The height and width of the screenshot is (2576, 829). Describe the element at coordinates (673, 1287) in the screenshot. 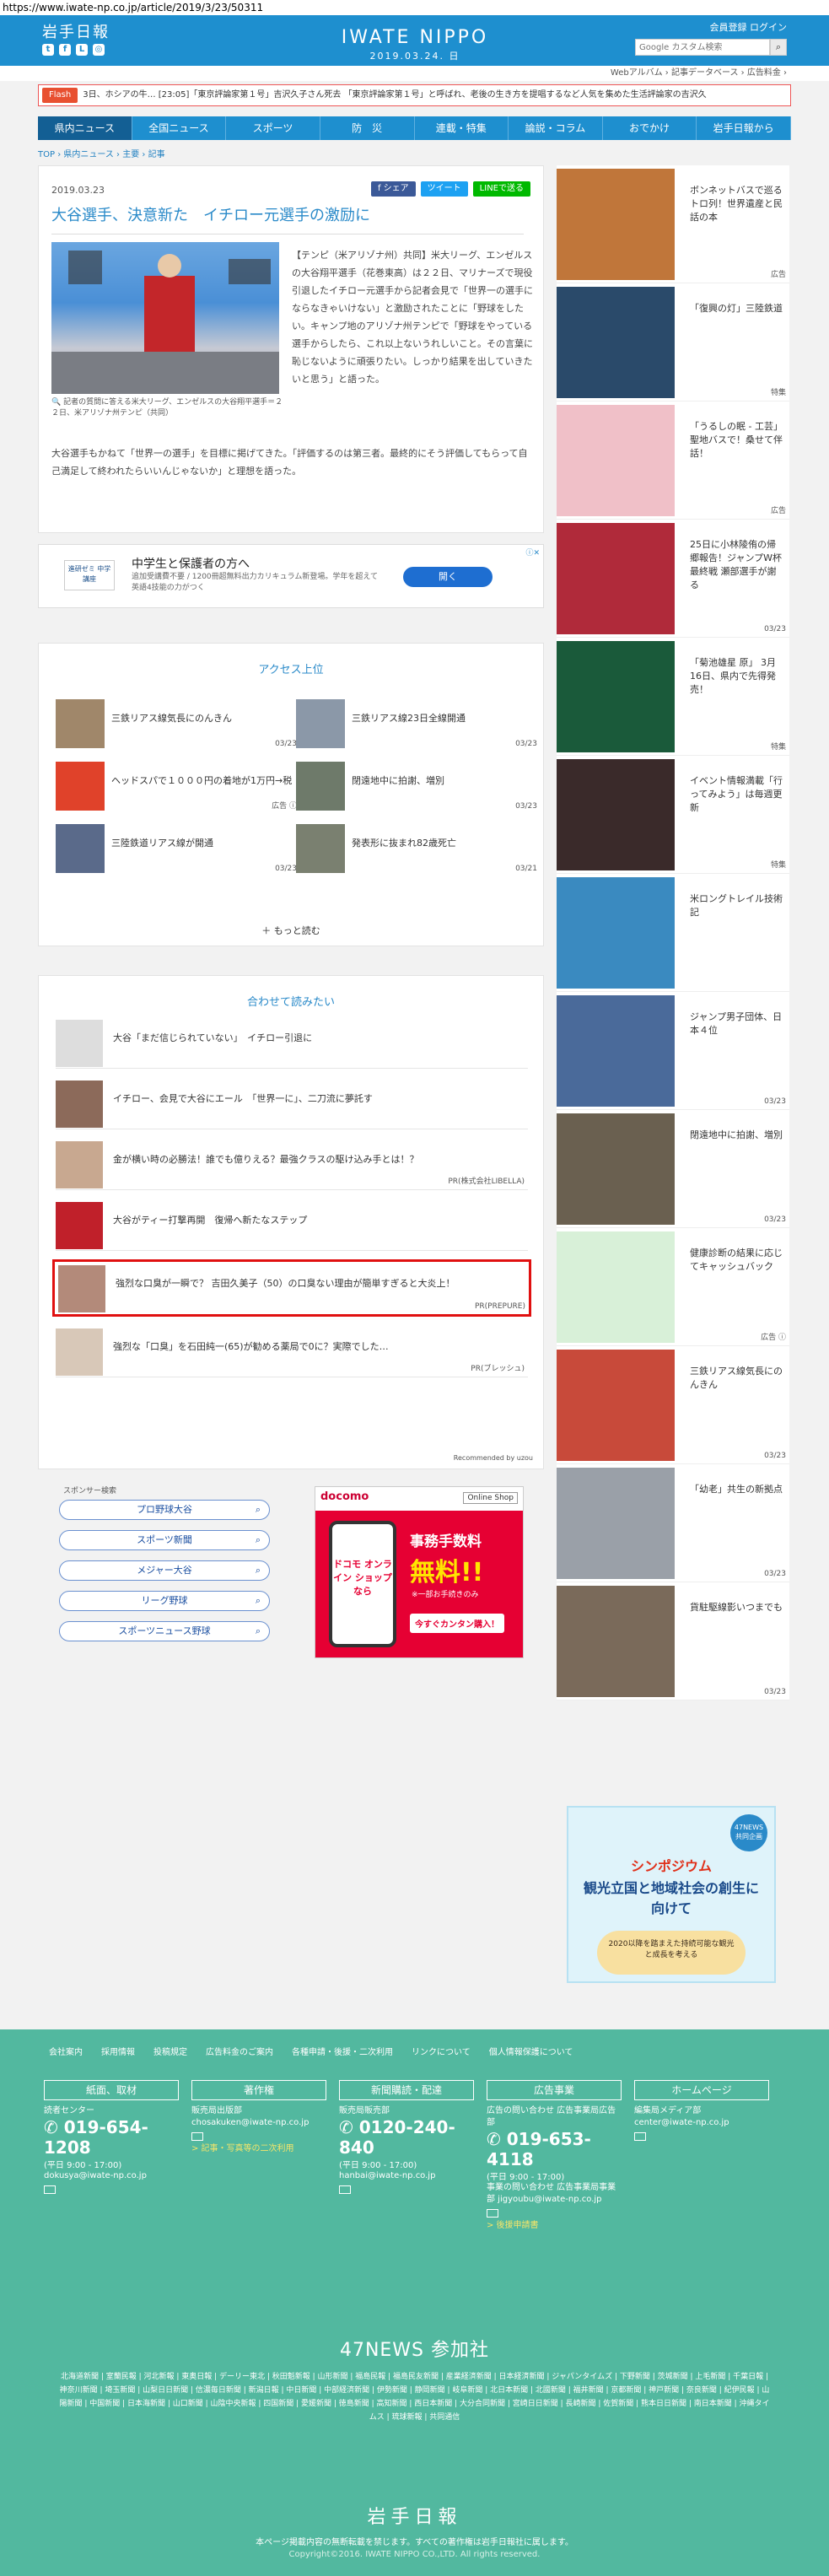

I see `sidebar-item: 健康診断の結果に応じてキャッシュバック 広告 ⓘ` at that location.